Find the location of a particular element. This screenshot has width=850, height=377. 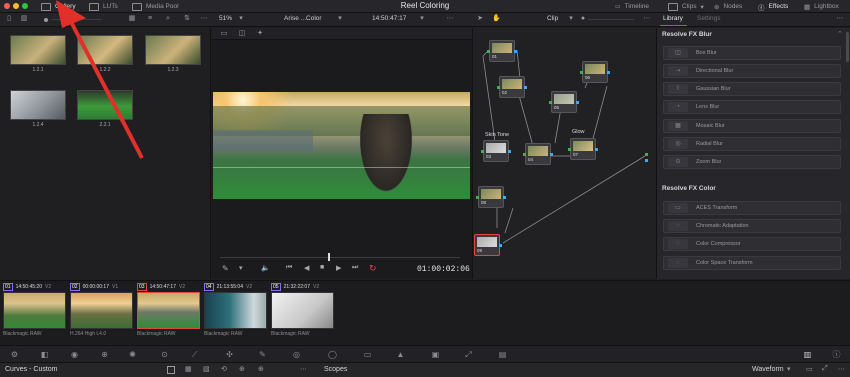

motion-effects-icon: ✺ is located at coordinates (132, 354).